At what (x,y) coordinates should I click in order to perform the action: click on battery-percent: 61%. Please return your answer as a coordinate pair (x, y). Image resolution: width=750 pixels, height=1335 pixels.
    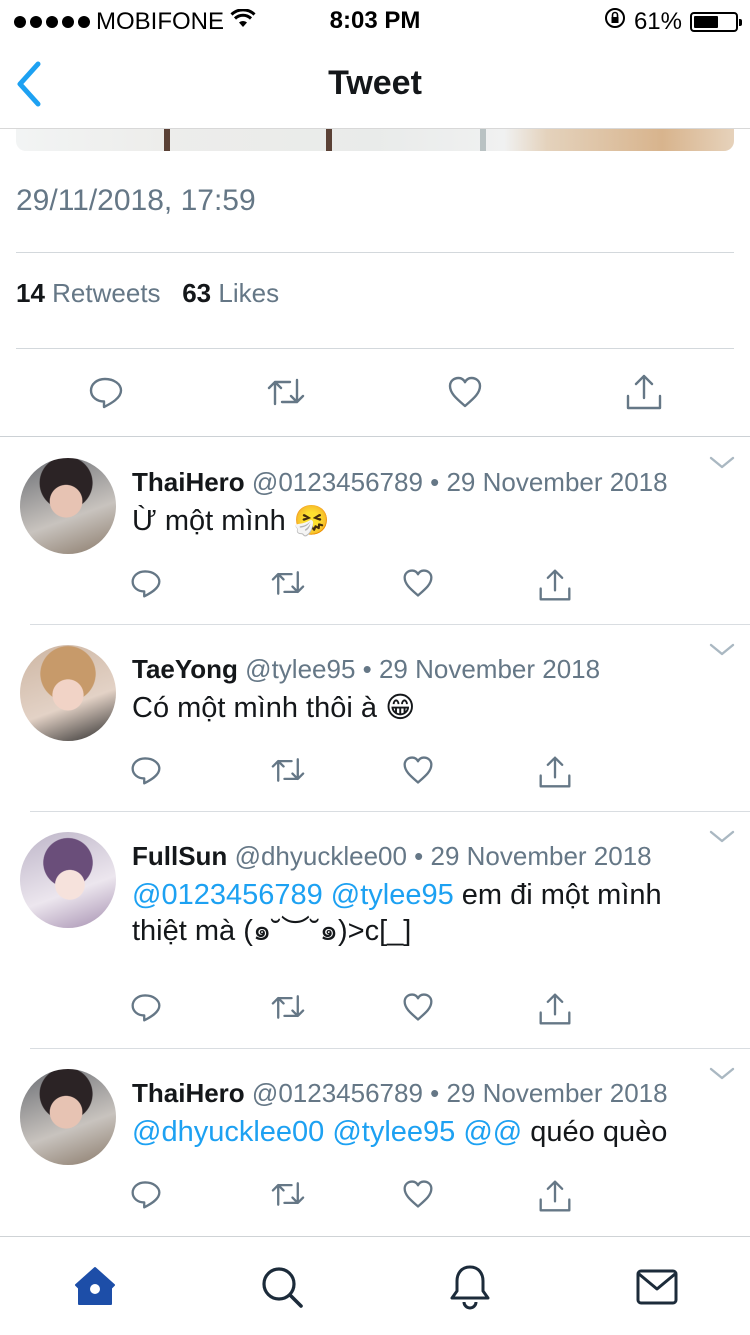
    Looking at the image, I should click on (657, 21).